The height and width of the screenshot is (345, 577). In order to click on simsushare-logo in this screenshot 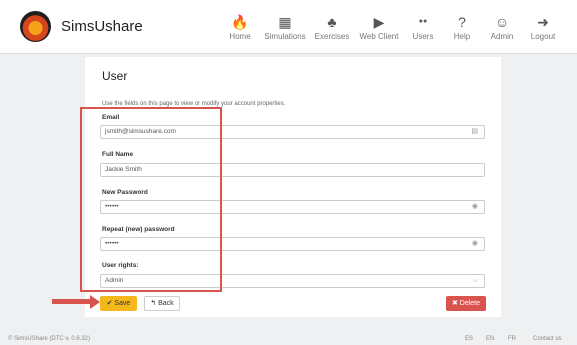, I will do `click(35, 26)`.